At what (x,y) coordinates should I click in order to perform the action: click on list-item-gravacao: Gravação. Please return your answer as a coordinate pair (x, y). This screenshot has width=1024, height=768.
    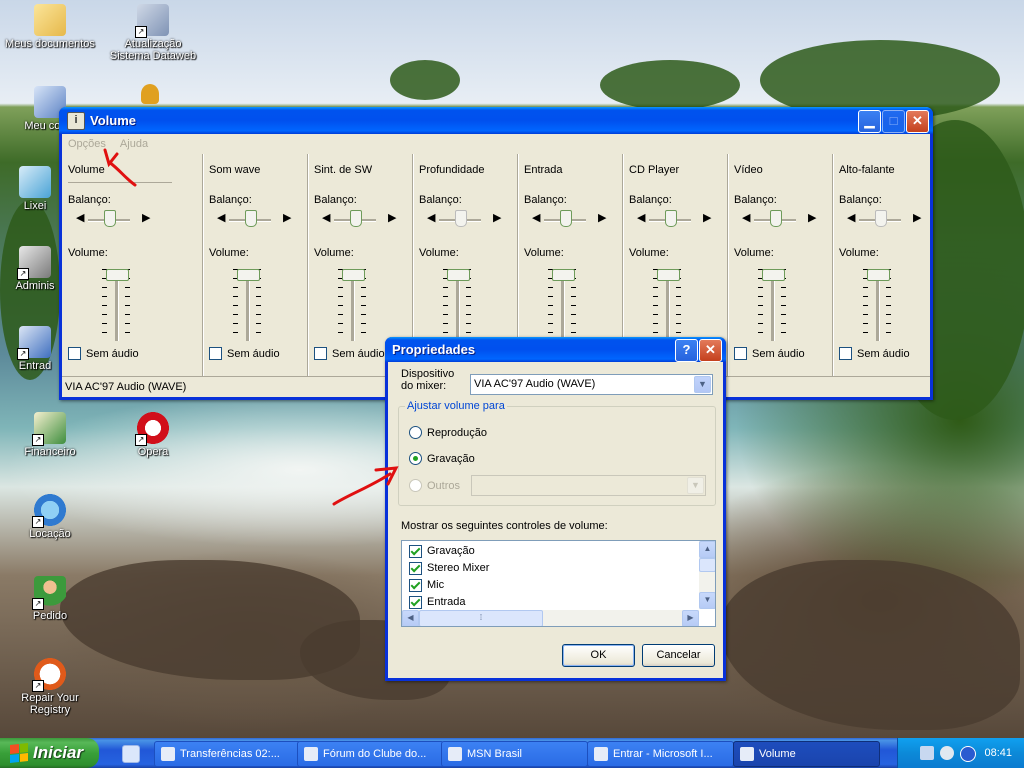
    Looking at the image, I should click on (442, 551).